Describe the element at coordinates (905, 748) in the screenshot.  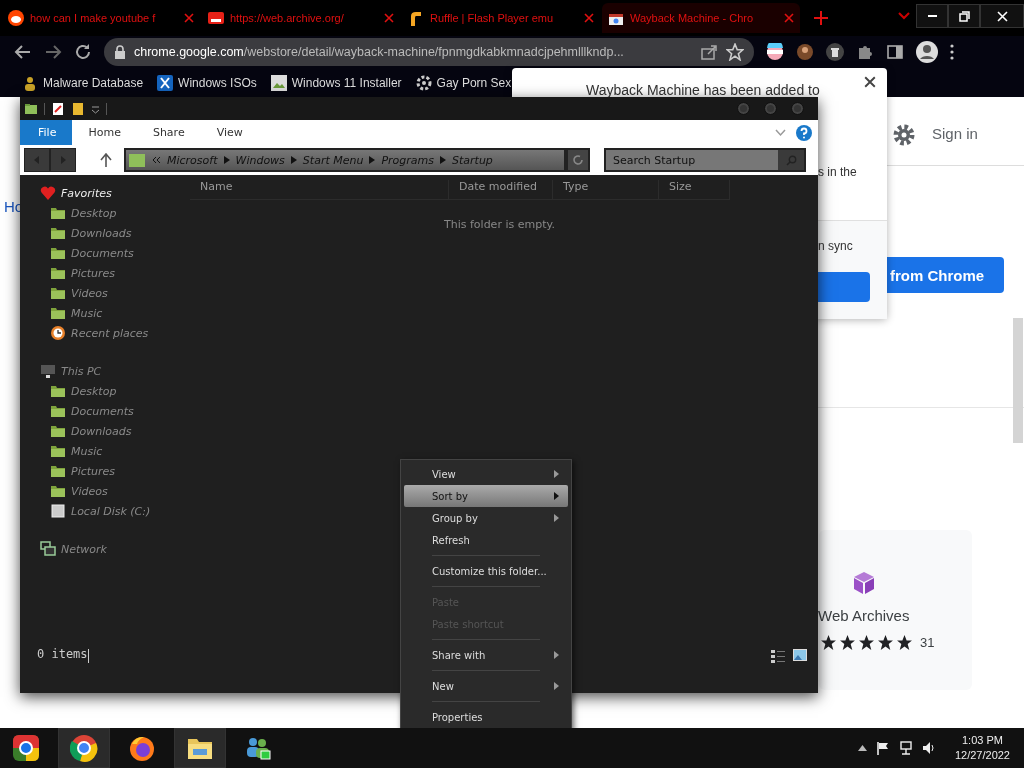
I see `network-icon` at that location.